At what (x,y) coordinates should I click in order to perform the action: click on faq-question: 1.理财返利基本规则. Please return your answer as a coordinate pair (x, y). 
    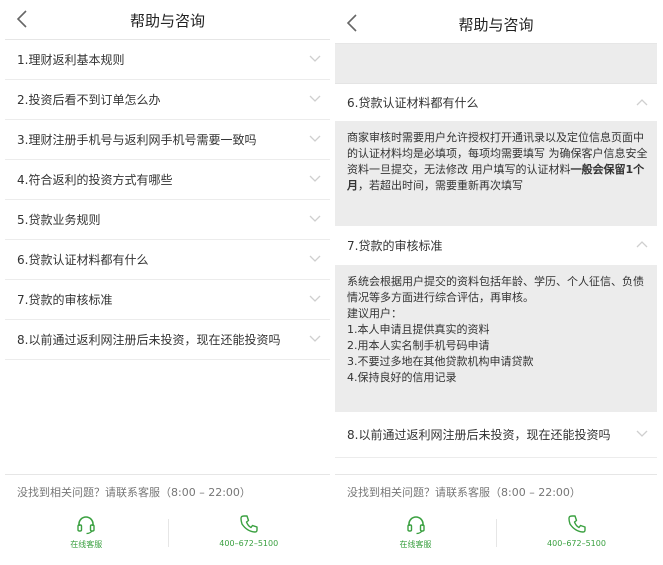
    Looking at the image, I should click on (71, 60).